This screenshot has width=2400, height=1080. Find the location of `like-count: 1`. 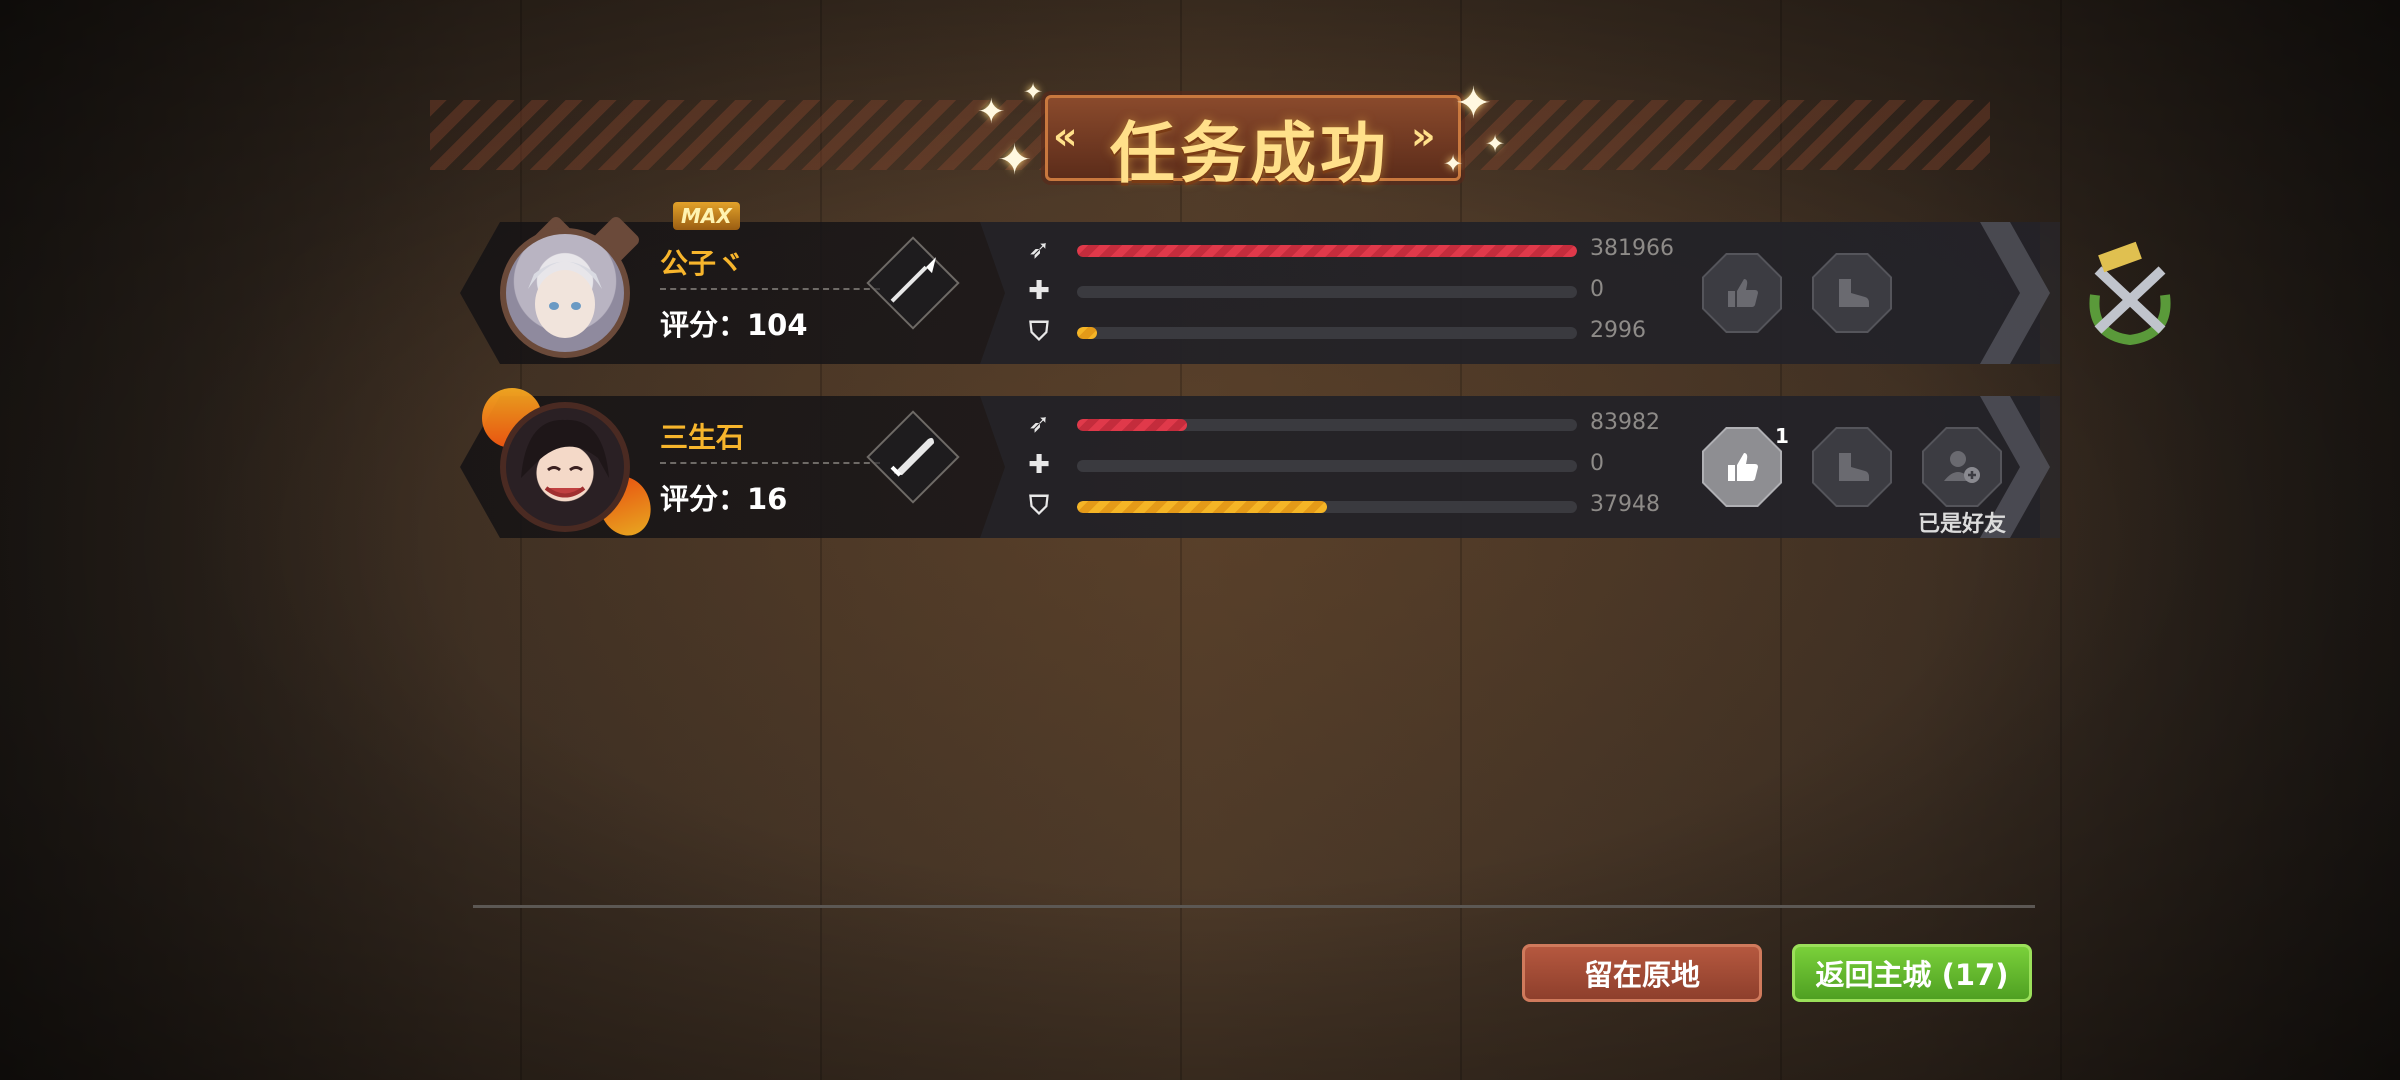

like-count: 1 is located at coordinates (1782, 436).